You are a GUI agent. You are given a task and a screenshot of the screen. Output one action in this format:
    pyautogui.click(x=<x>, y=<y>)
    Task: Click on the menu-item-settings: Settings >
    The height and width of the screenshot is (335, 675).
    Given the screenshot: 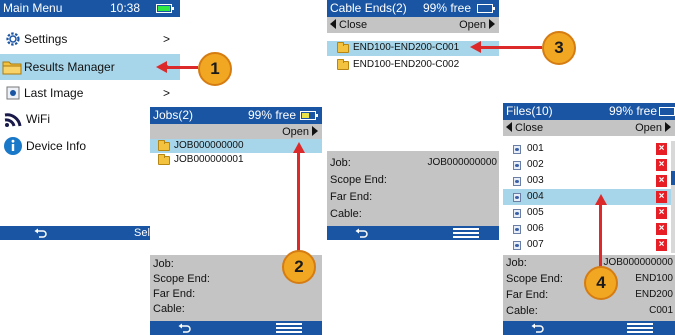 What is the action you would take?
    pyautogui.click(x=90, y=39)
    